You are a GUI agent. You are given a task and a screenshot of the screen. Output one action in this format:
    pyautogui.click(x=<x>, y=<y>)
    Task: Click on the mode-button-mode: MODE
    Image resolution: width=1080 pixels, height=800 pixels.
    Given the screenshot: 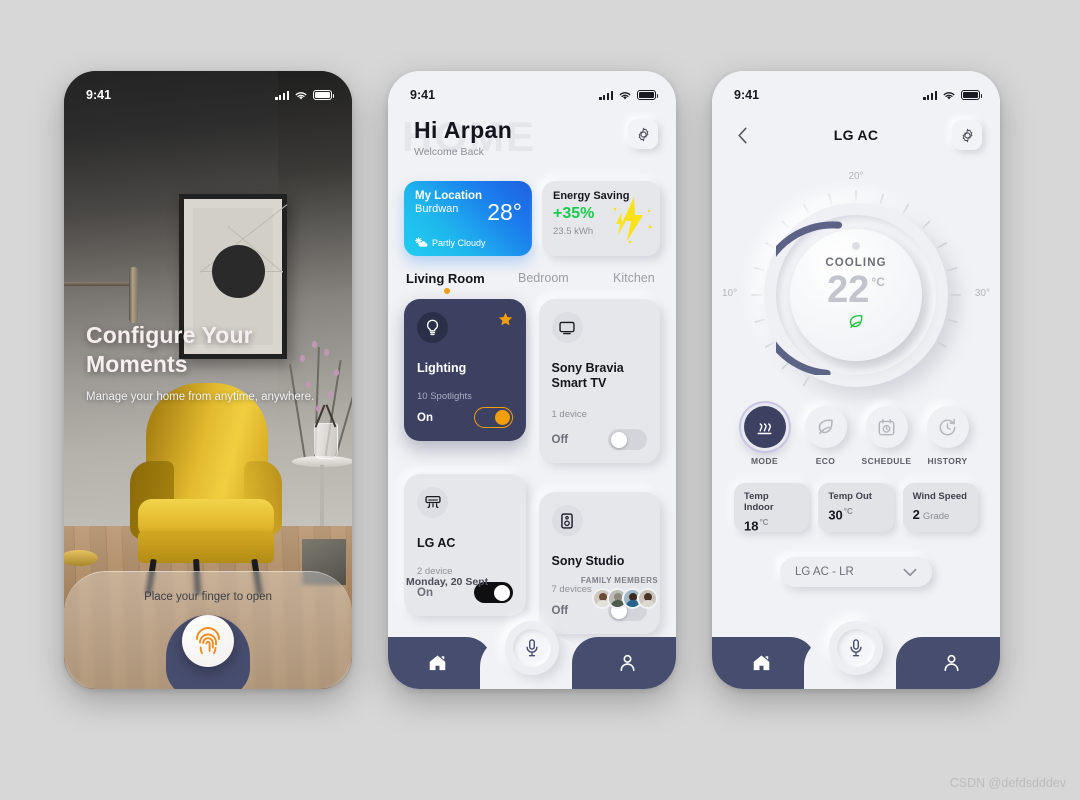 What is the action you would take?
    pyautogui.click(x=764, y=436)
    